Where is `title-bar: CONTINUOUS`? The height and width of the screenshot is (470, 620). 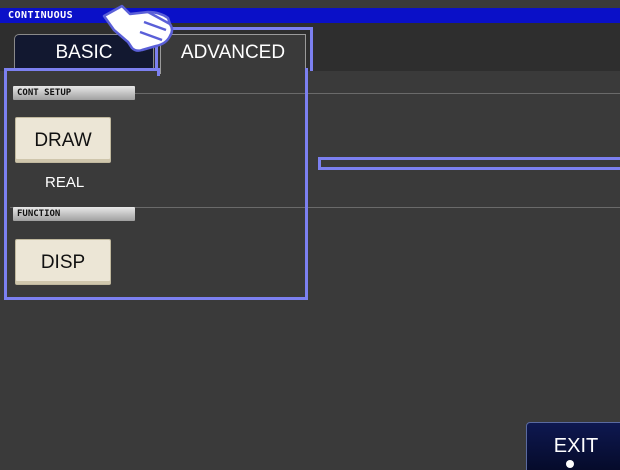 title-bar: CONTINUOUS is located at coordinates (310, 15).